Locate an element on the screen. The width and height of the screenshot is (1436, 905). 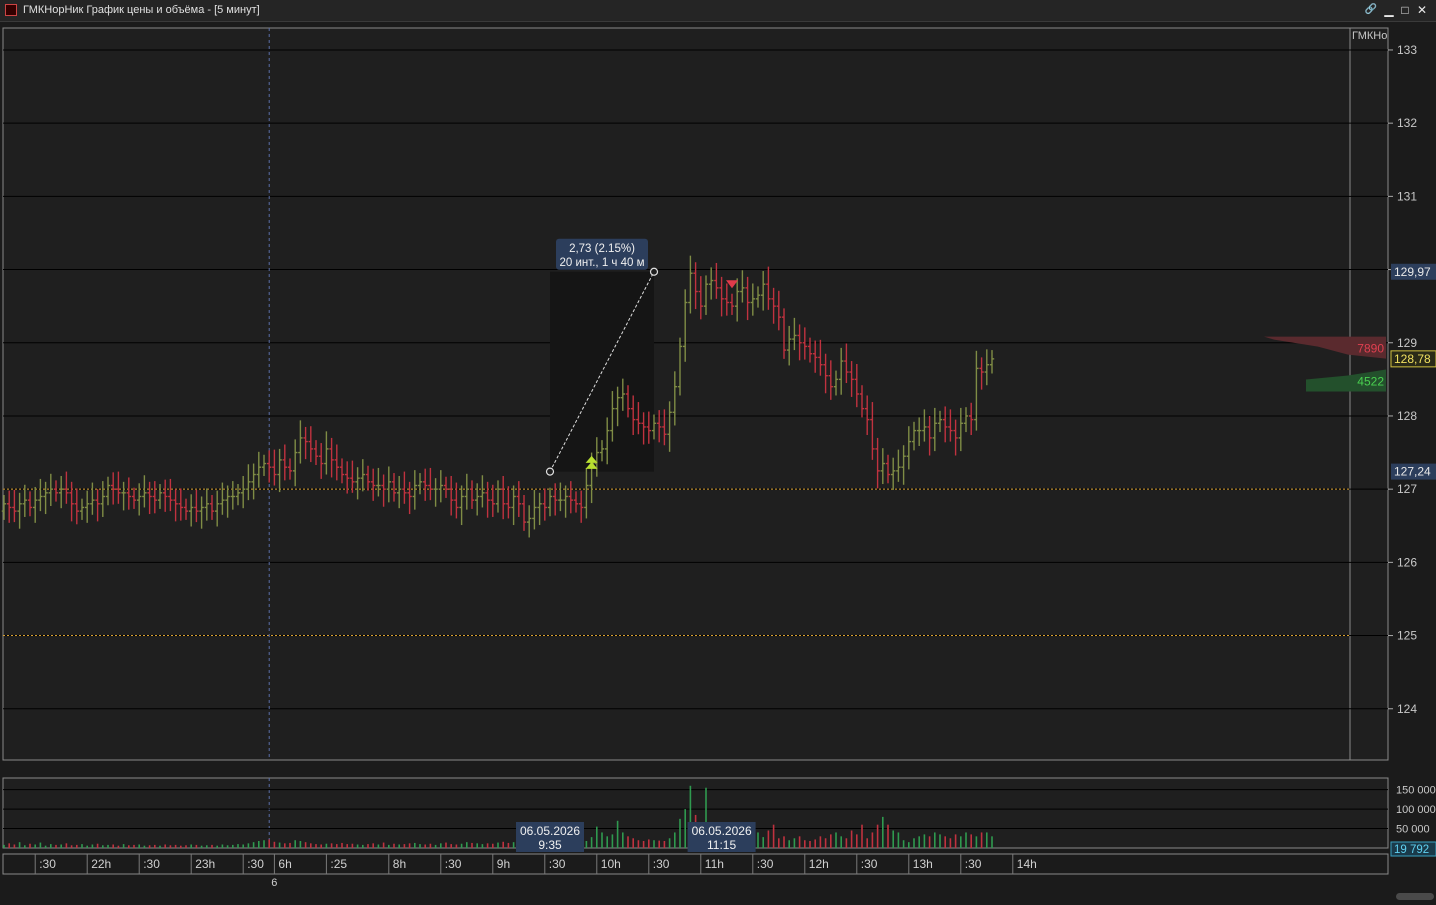
session-date-label: 6 is located at coordinates (274, 882).